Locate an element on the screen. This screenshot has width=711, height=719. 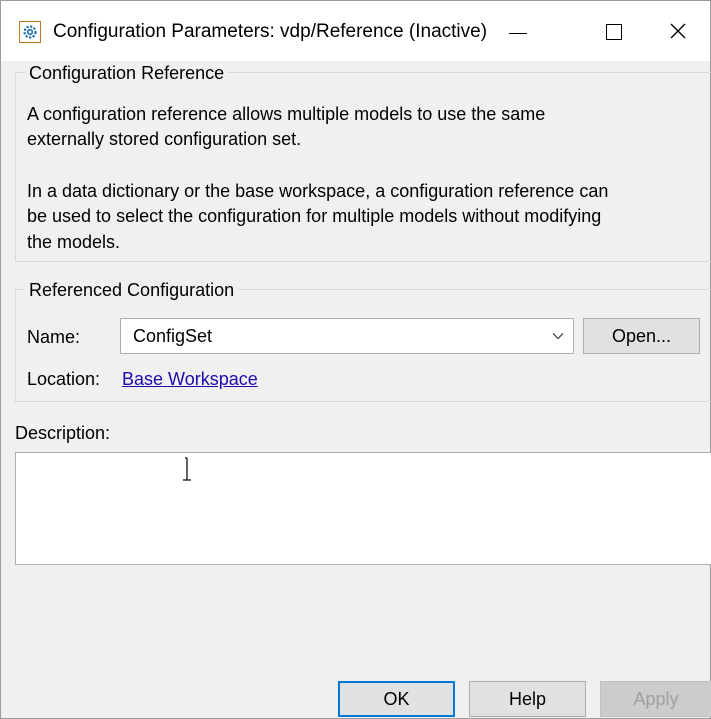
description-line: externally stored configuration set. is located at coordinates (164, 139).